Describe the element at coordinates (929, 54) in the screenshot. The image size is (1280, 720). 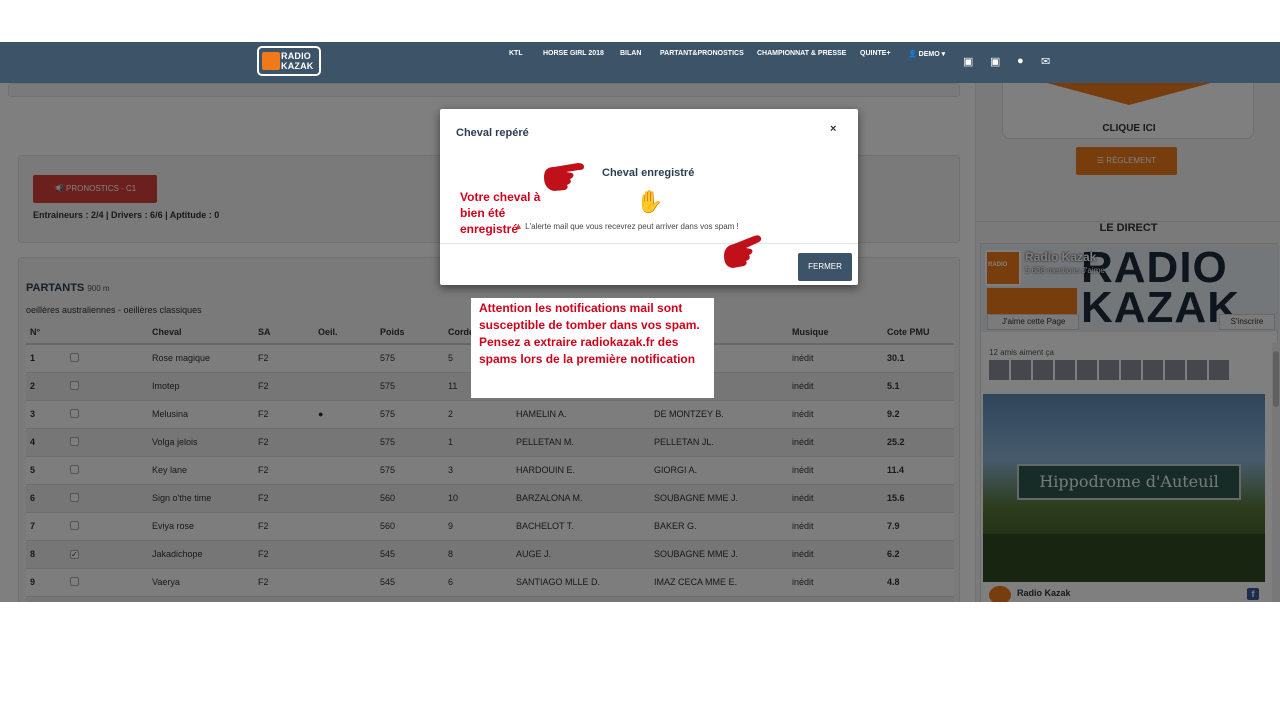
I see `user-label: DEMO` at that location.